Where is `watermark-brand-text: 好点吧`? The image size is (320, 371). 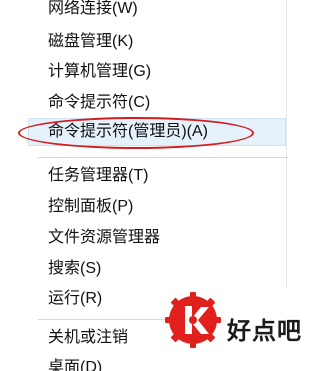 watermark-brand-text: 好点吧 is located at coordinates (264, 331).